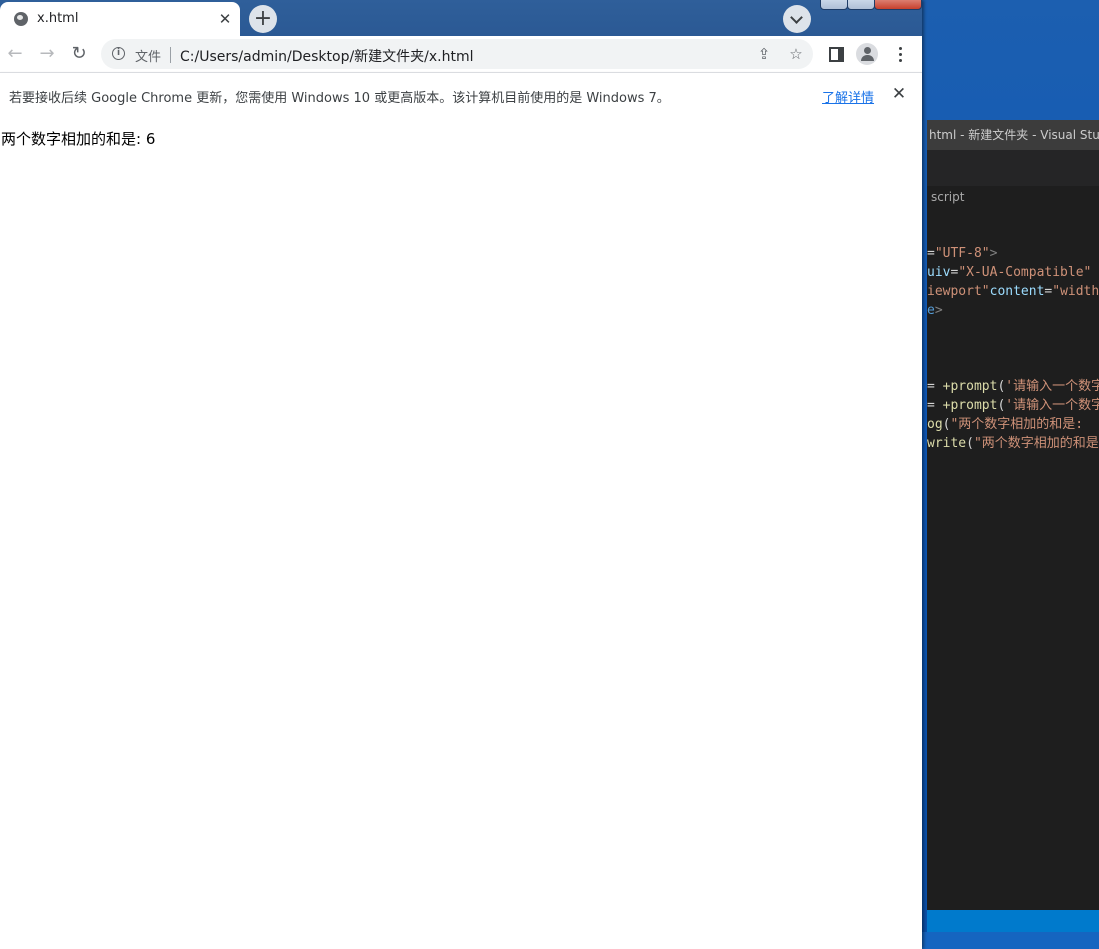 The width and height of the screenshot is (1099, 949). Describe the element at coordinates (170, 55) in the screenshot. I see `address-divider` at that location.